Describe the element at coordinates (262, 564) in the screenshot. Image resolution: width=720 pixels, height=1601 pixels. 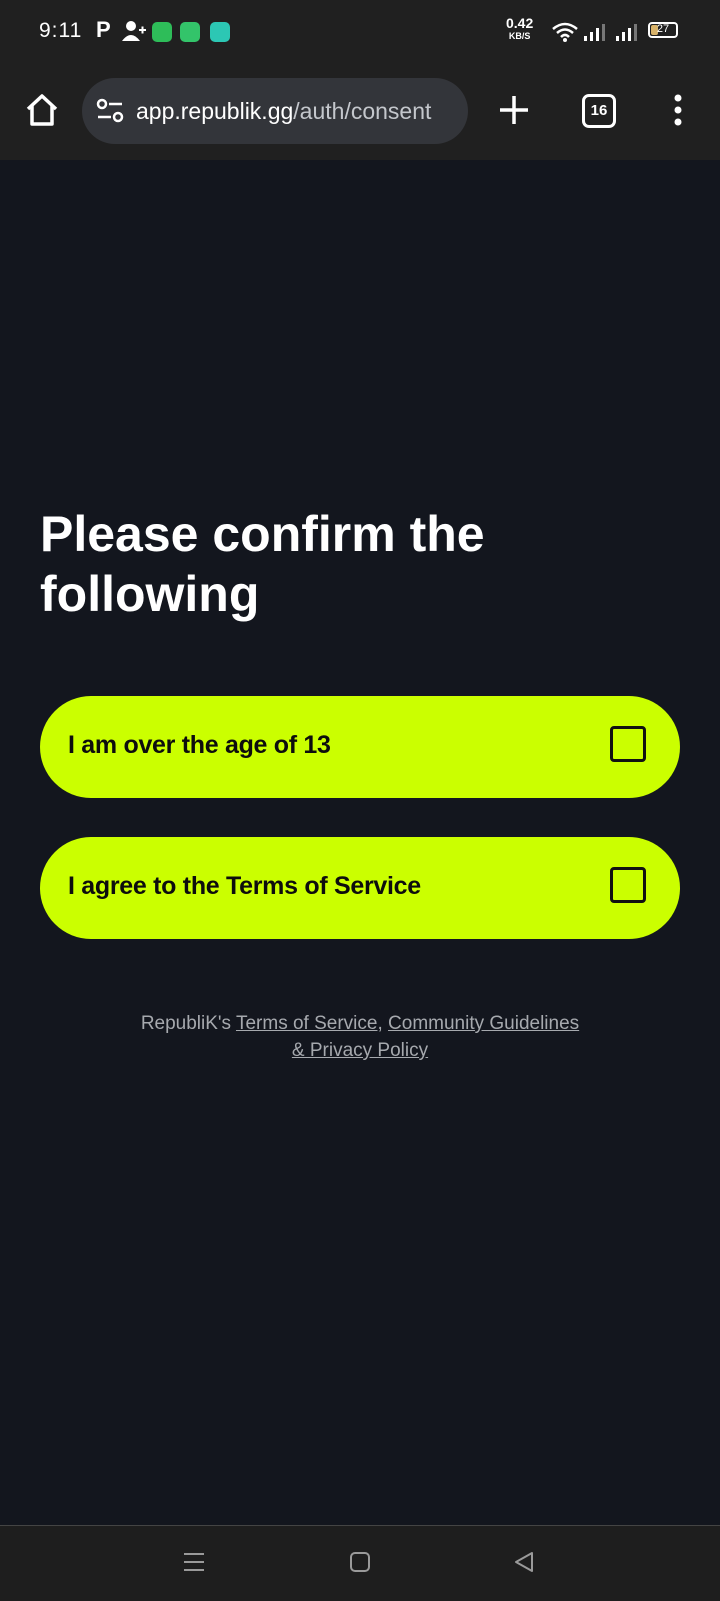
I see `page-title: Please confirm the following` at that location.